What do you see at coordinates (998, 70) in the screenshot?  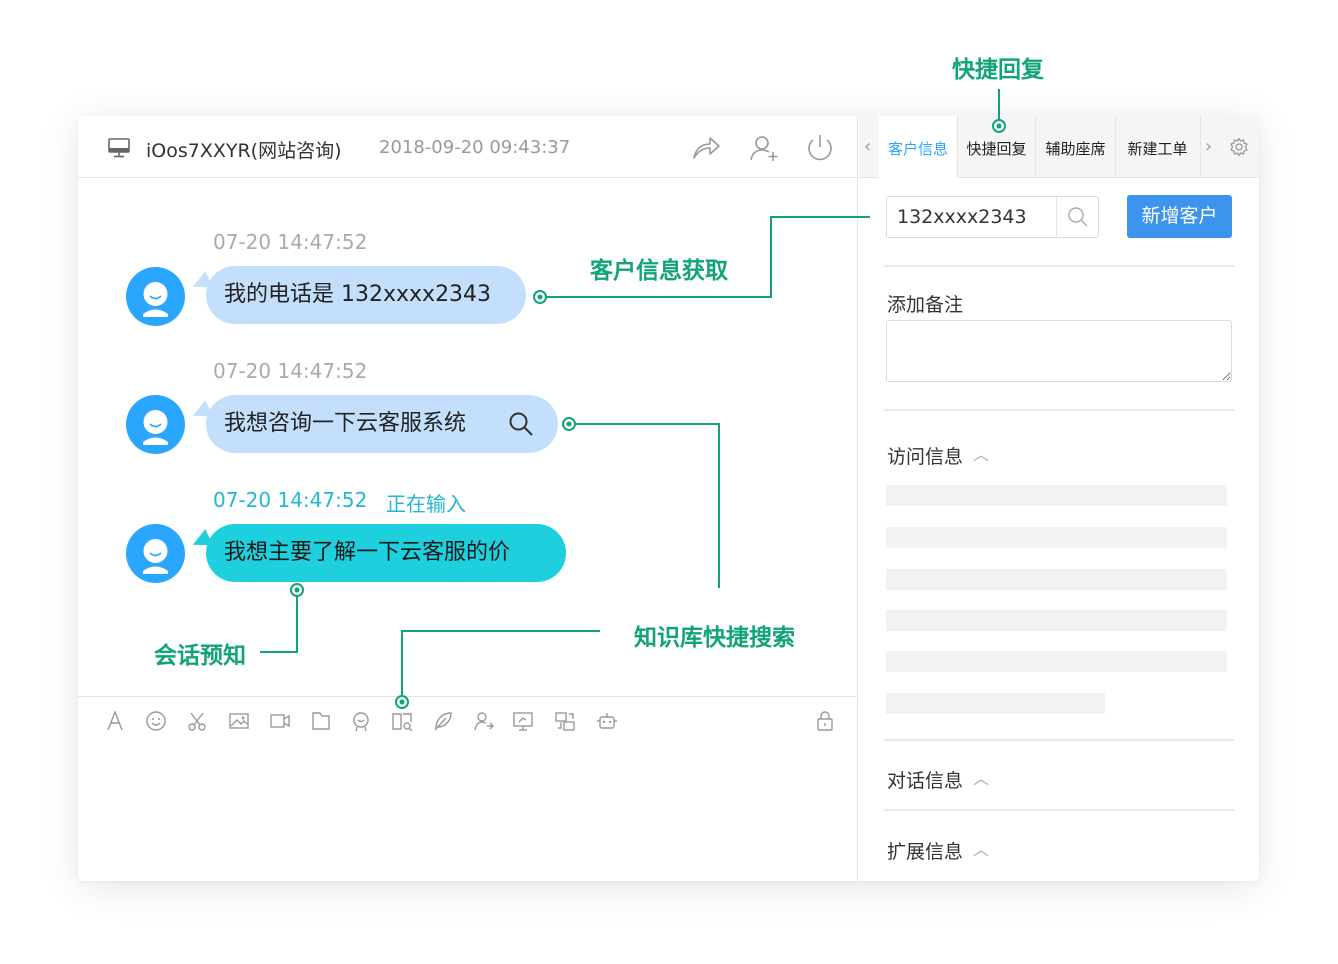 I see `annotation-quick-reply: 快捷回复` at bounding box center [998, 70].